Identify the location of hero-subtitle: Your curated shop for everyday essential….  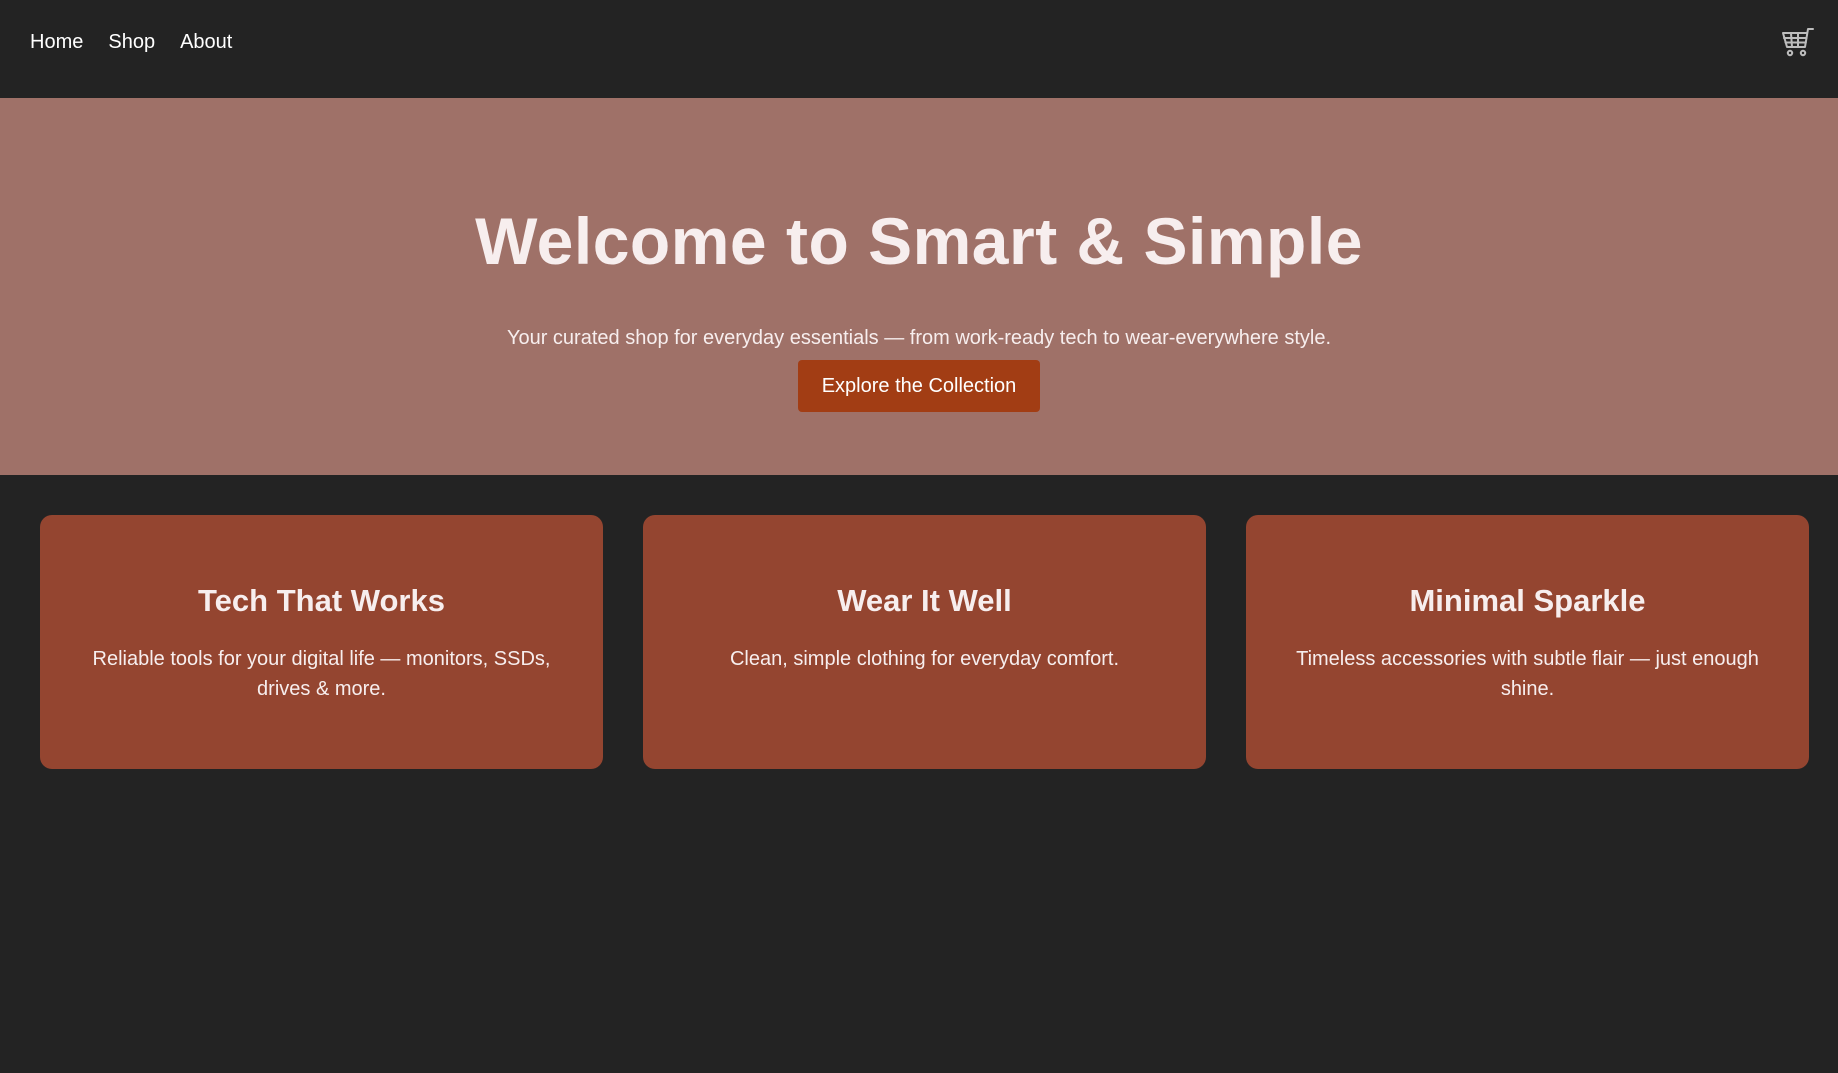
(919, 338).